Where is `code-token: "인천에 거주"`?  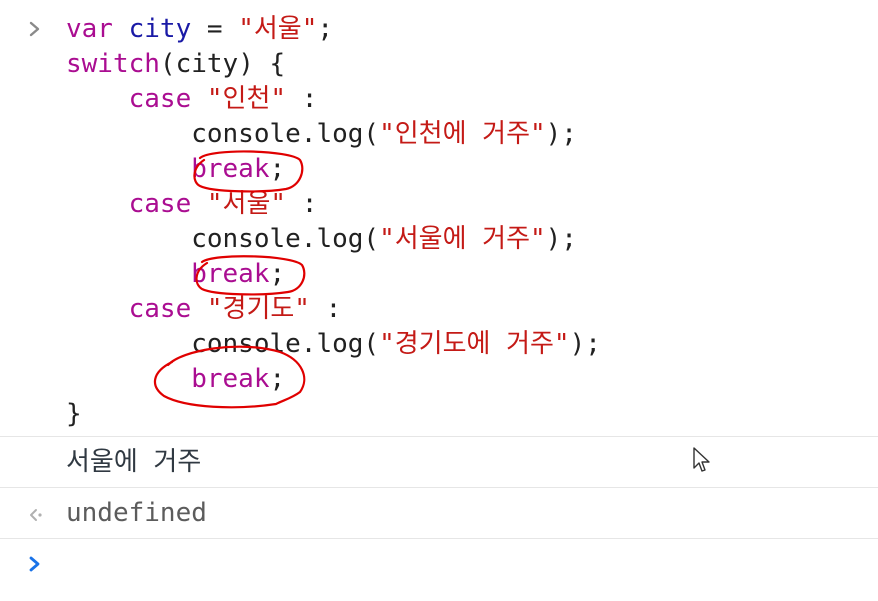 code-token: "인천에 거주" is located at coordinates (462, 134).